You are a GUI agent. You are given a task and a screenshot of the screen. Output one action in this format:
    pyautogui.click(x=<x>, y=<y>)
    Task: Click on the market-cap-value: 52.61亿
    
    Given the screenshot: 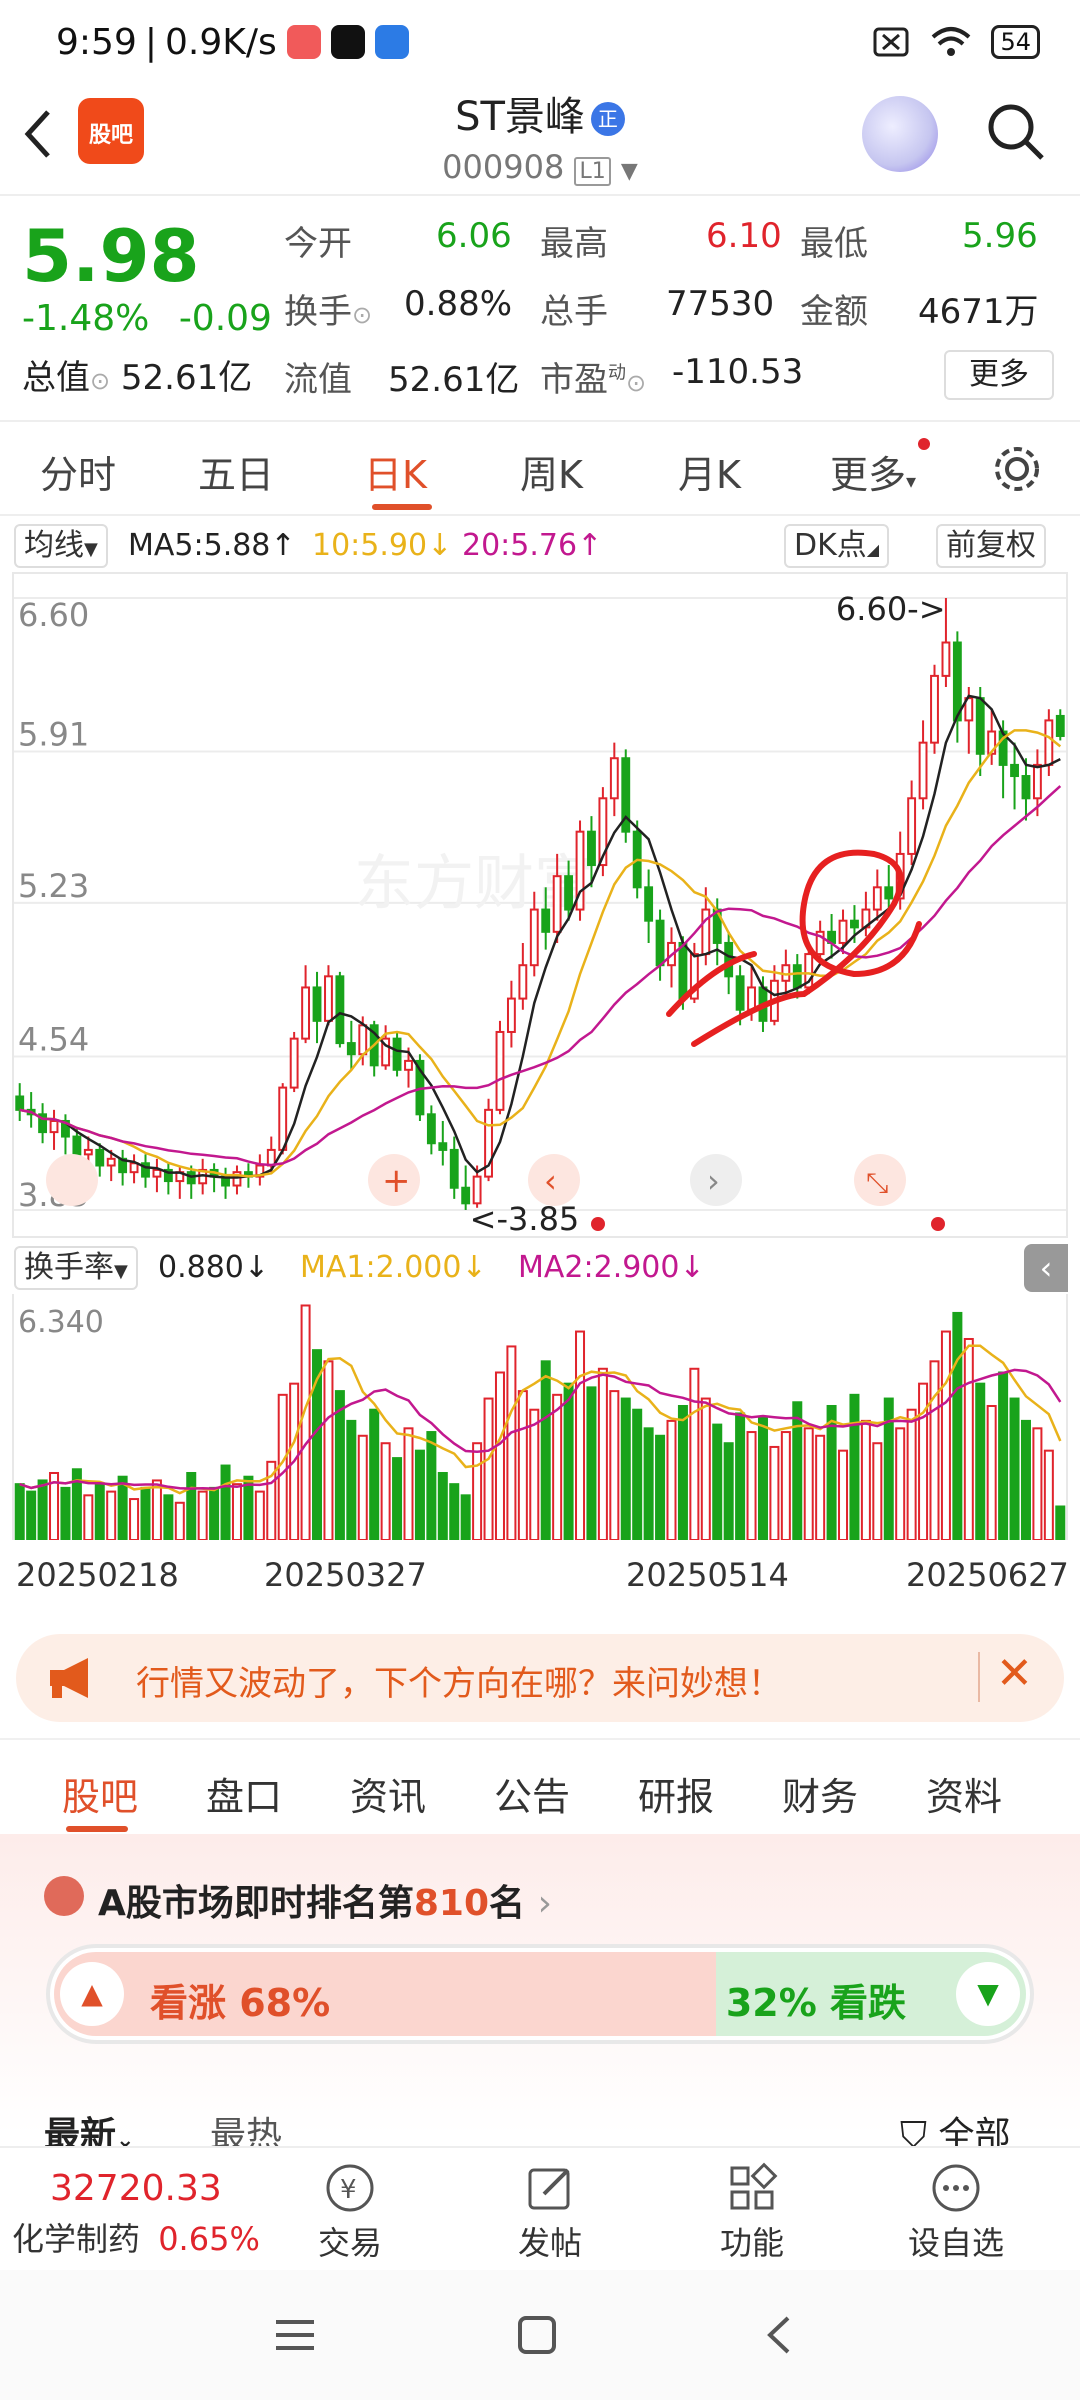 What is the action you would take?
    pyautogui.click(x=186, y=378)
    